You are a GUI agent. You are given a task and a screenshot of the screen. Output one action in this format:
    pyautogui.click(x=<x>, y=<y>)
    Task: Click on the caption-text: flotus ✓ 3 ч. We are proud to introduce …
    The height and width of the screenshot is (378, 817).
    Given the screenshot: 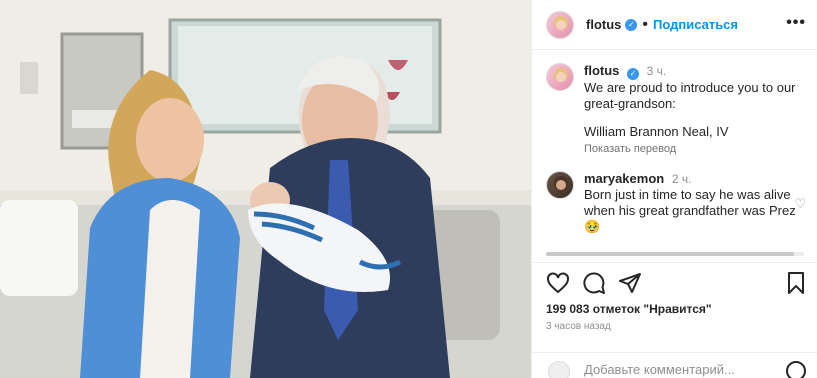 What is the action you would take?
    pyautogui.click(x=695, y=110)
    